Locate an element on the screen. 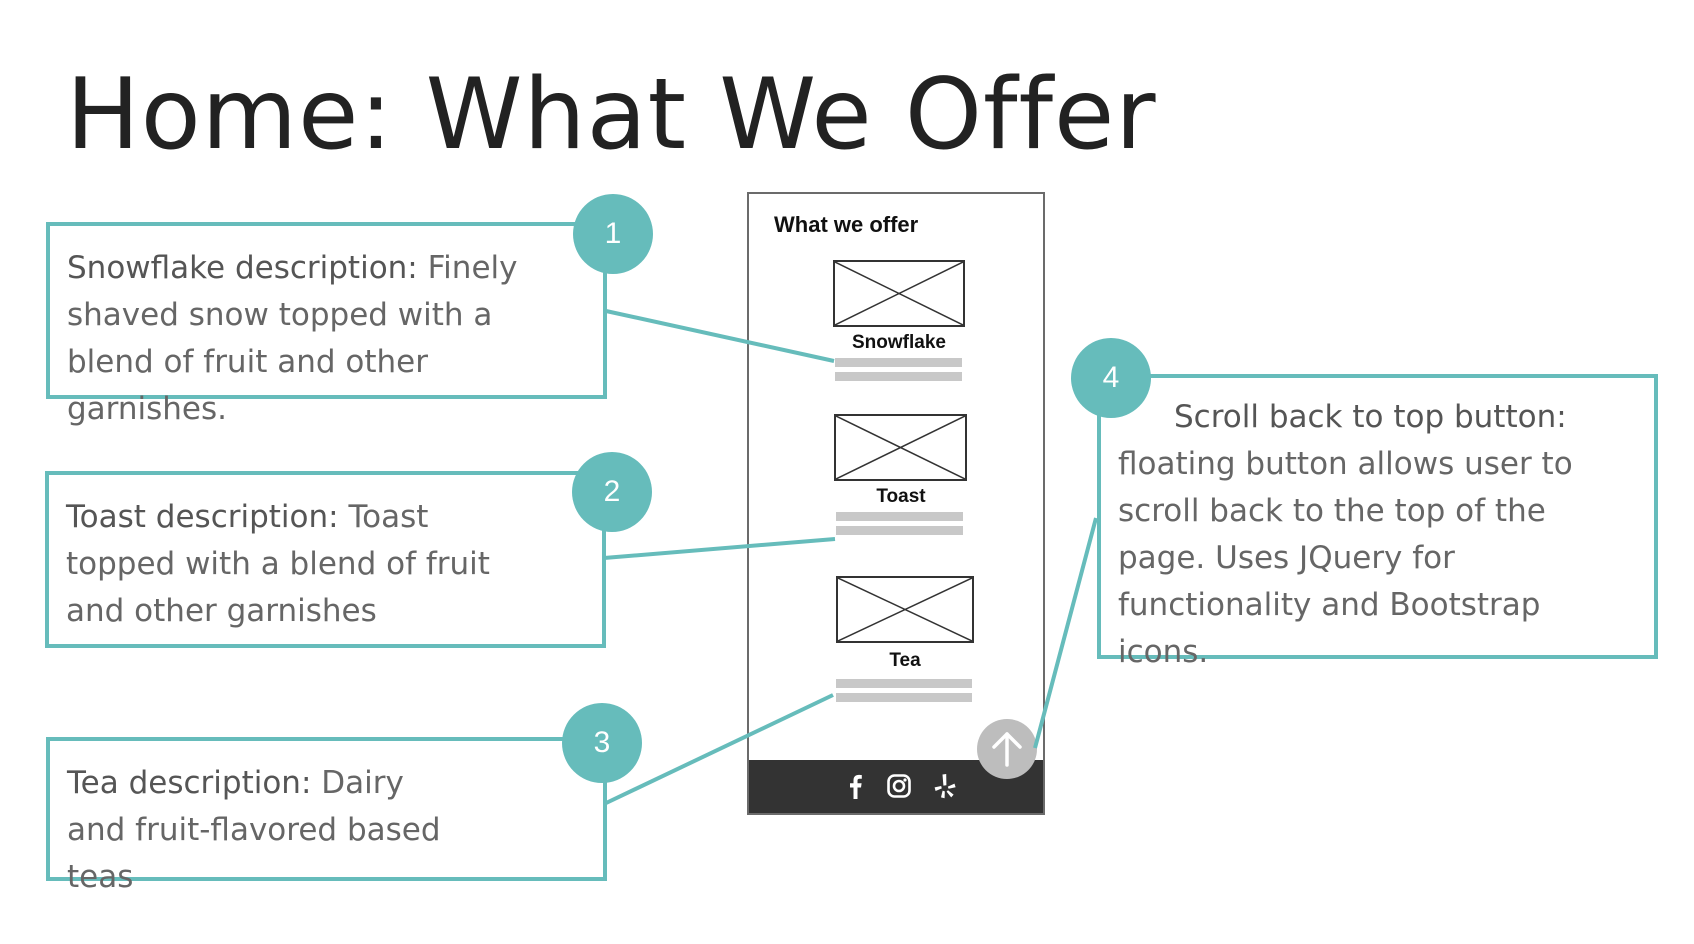 Image resolution: width=1694 pixels, height=944 pixels. item-name-snowflake: Snowflake is located at coordinates (899, 342).